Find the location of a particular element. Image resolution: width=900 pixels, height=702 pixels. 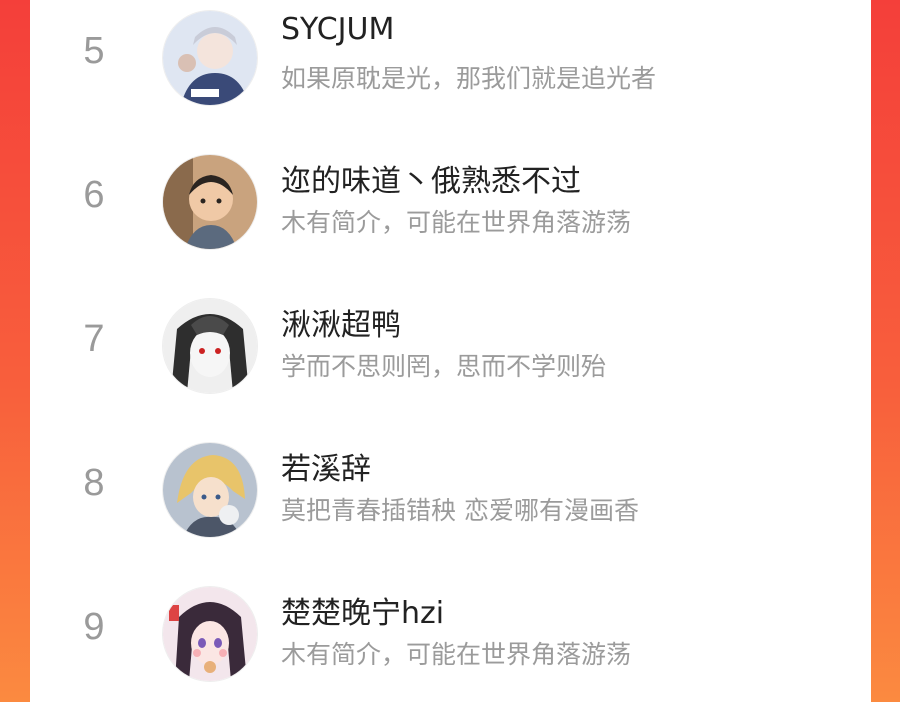

rank-number: 6 is located at coordinates (94, 195).